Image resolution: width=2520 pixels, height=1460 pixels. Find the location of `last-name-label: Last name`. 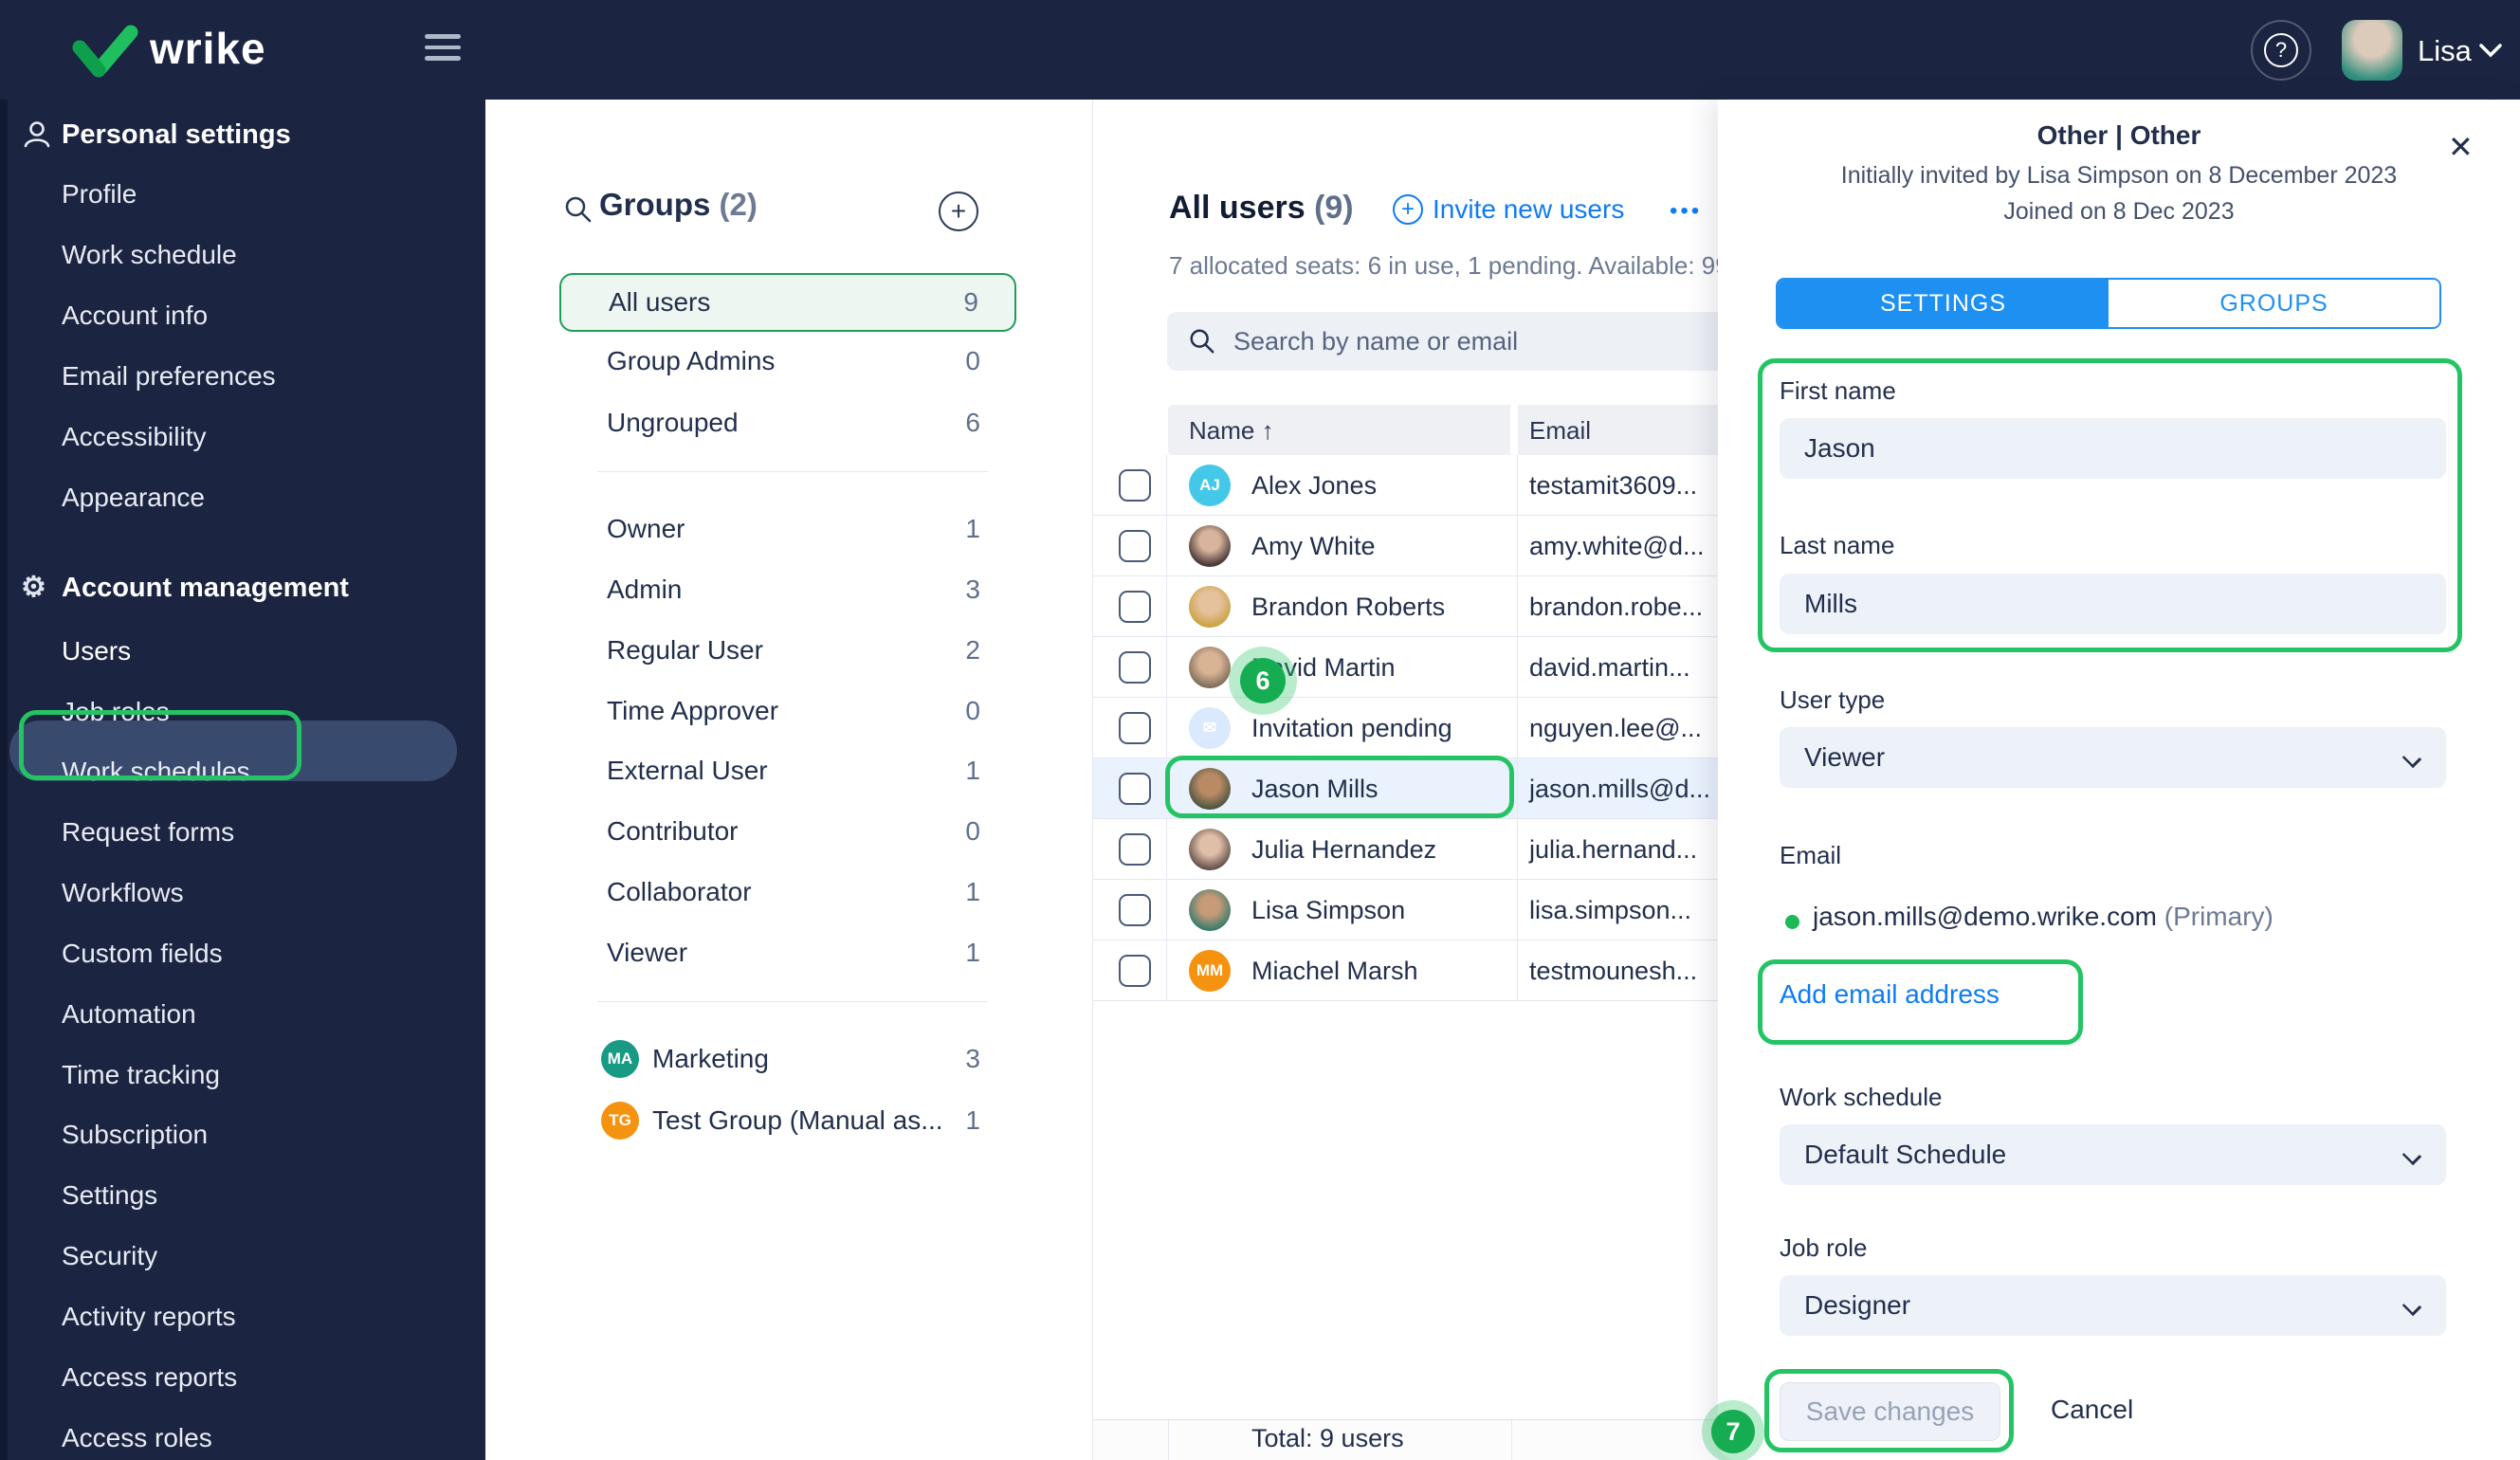

last-name-label: Last name is located at coordinates (1837, 545).